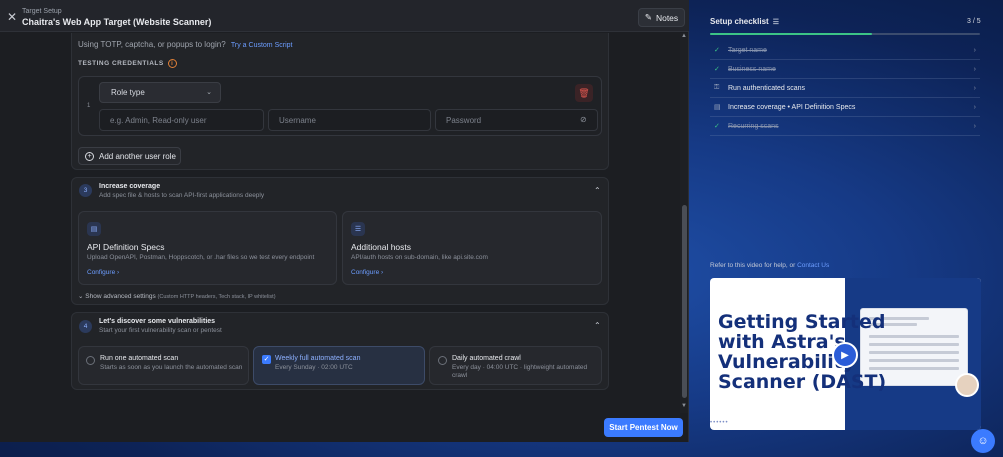  I want to click on chevron-down-icon: ⌄, so click(209, 92).